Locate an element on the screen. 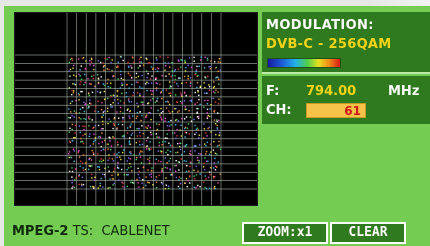 This screenshot has width=430, height=246. channel-value: 61 is located at coordinates (352, 111).